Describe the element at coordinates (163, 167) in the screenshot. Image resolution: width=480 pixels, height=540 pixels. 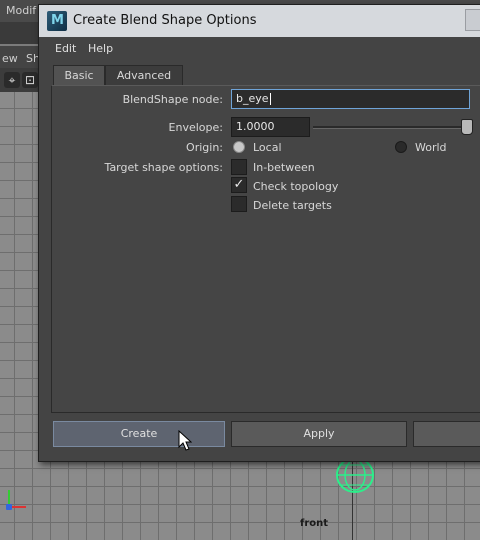
I see `target-shape-options-label: Target shape options:` at that location.